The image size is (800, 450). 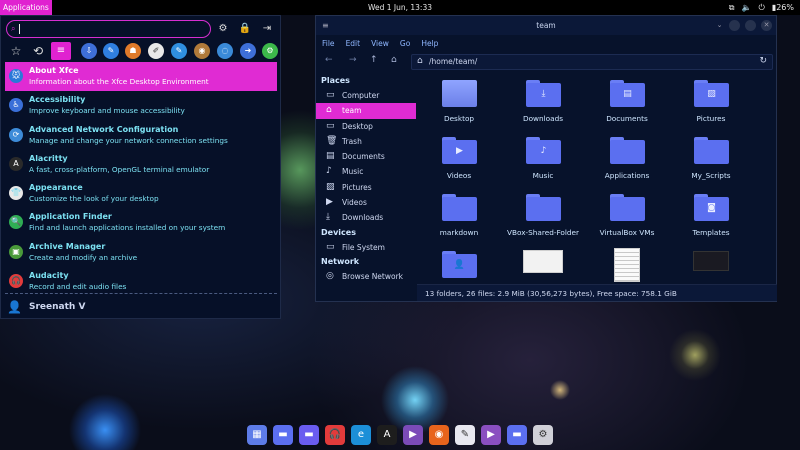 I want to click on graphics-icon: ✐, so click(x=156, y=51).